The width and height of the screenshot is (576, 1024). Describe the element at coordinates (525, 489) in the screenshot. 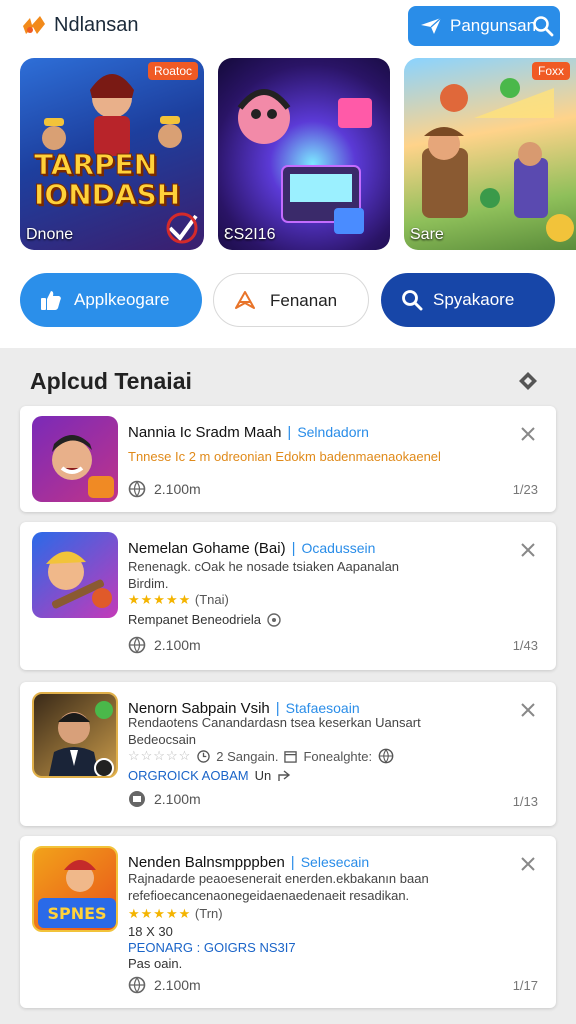

I see `app-count: 1/23` at that location.